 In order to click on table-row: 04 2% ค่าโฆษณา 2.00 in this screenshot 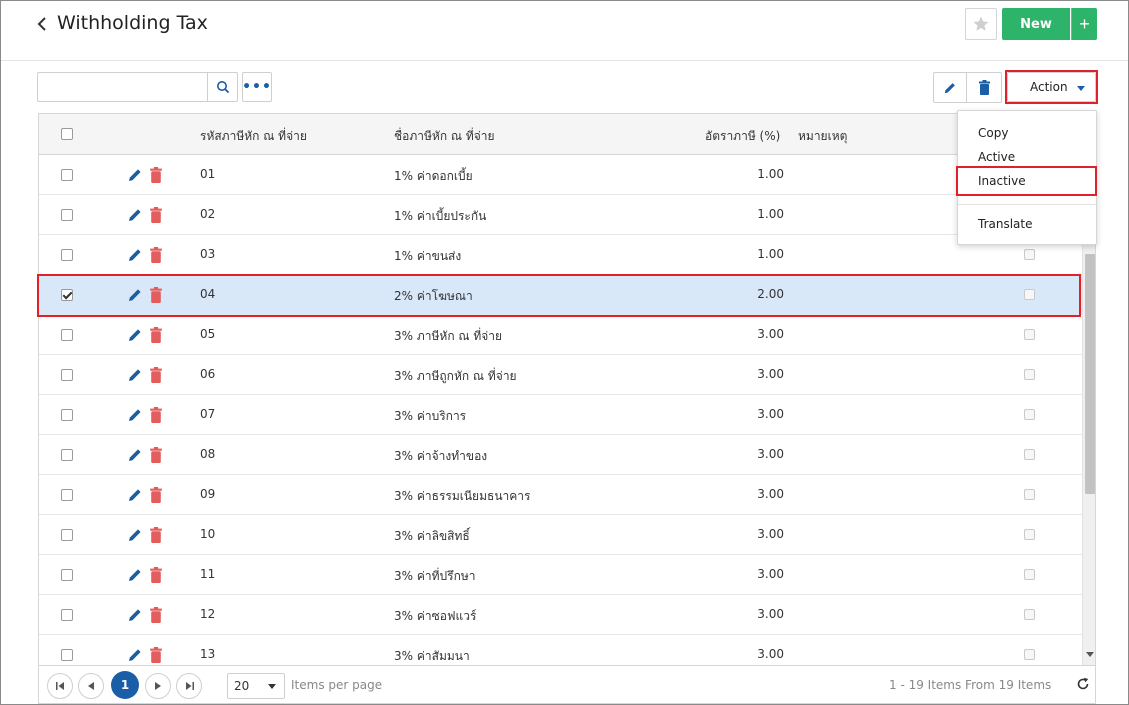, I will do `click(560, 295)`.